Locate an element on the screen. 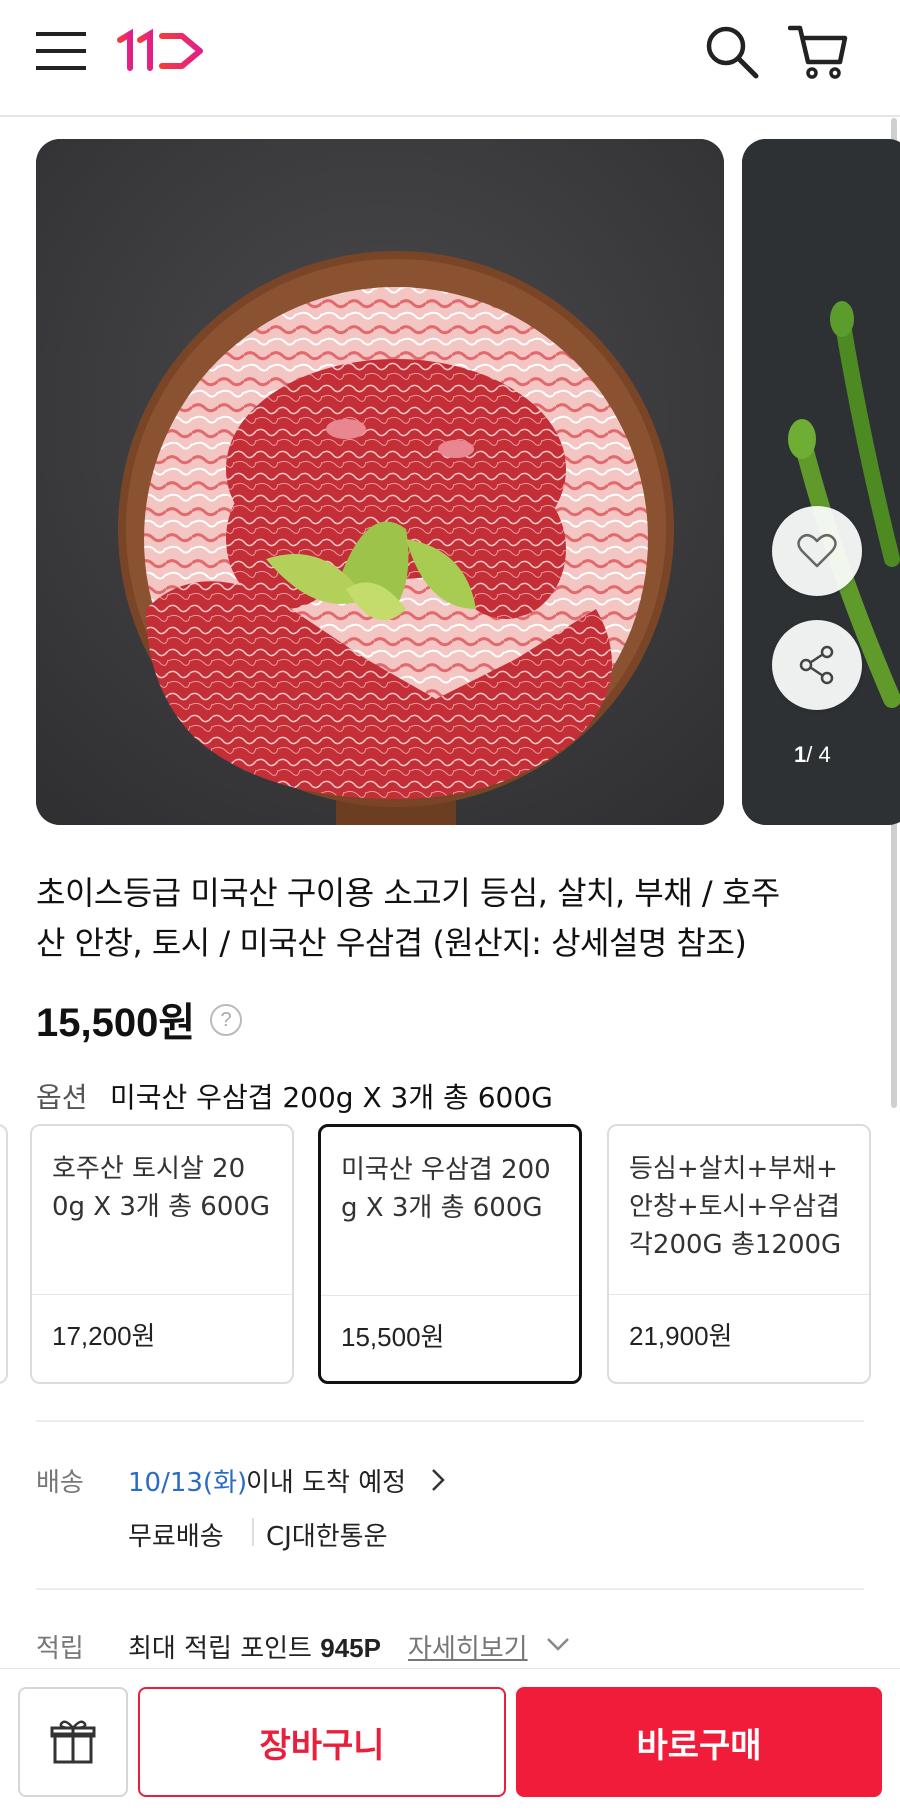 This screenshot has width=900, height=1816. price-help-icon: ? is located at coordinates (226, 1020).